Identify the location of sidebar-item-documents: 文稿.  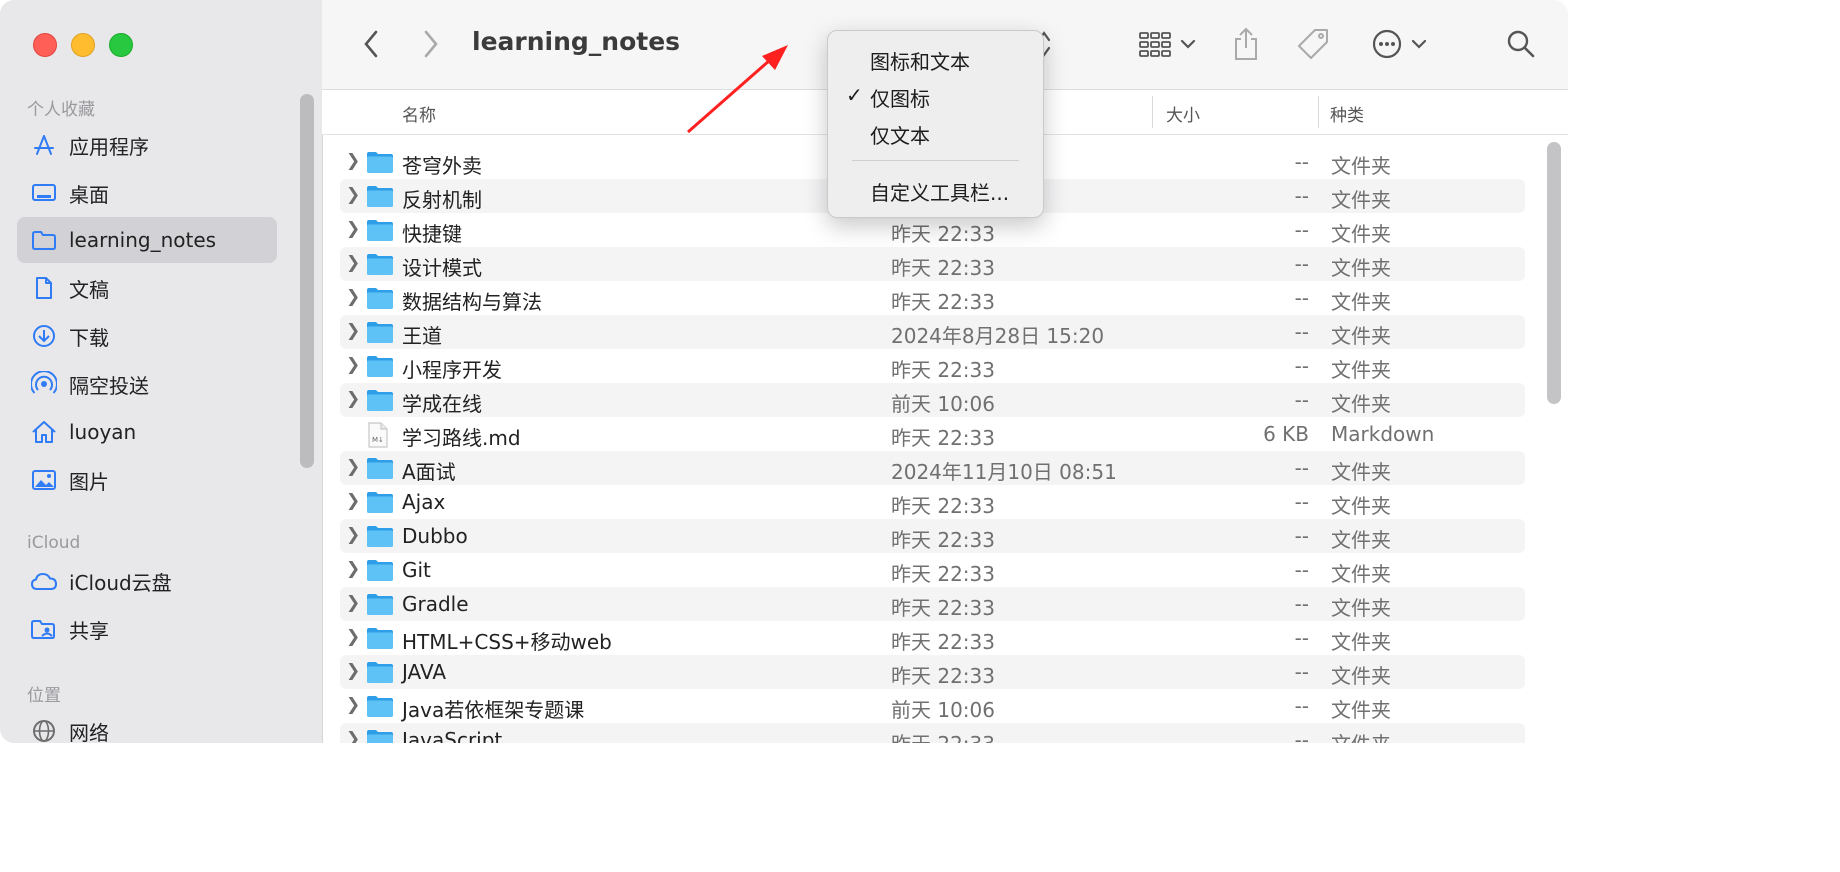
(147, 288).